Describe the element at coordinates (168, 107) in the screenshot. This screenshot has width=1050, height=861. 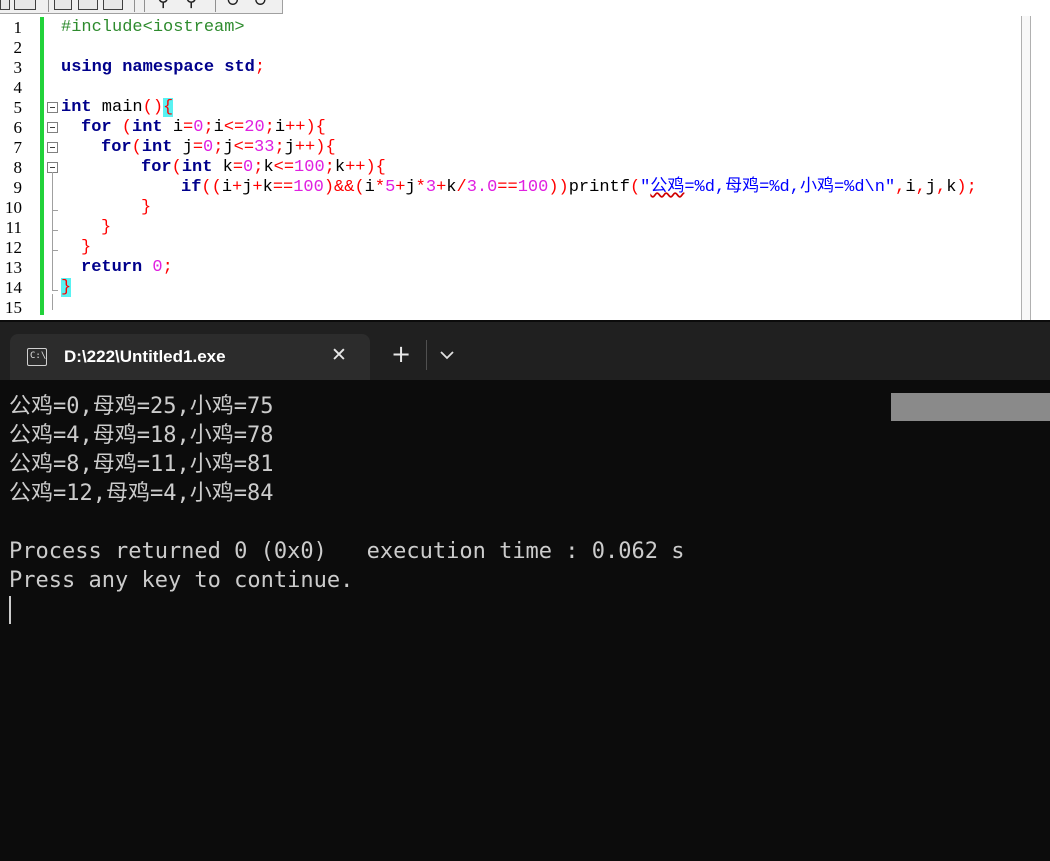
I see `matched-brace: {` at that location.